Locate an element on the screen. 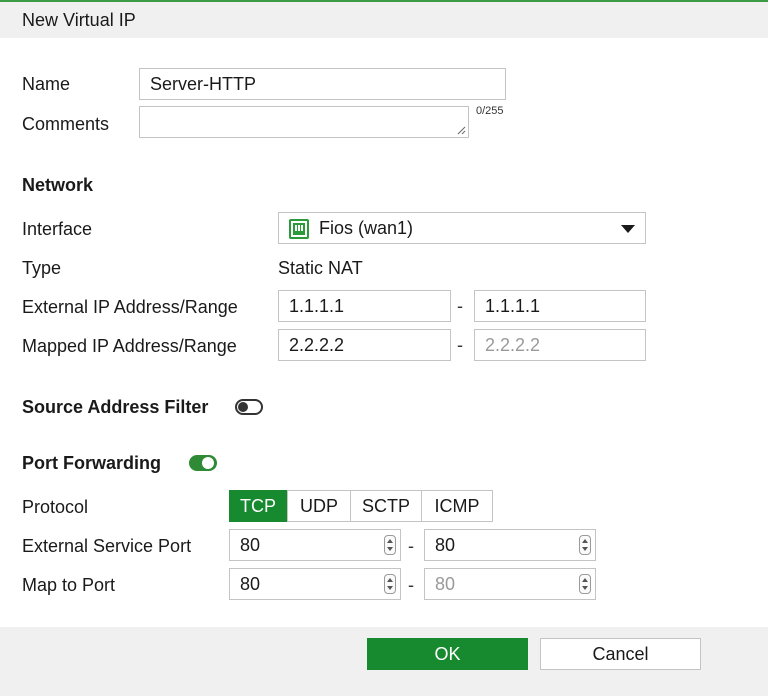  external-service-port-end-value: 80 is located at coordinates (445, 545).